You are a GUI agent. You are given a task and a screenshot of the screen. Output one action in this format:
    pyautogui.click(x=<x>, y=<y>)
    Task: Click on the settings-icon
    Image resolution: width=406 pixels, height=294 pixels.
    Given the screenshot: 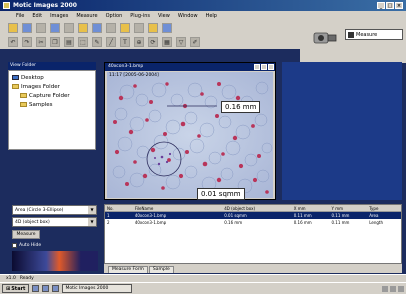 What is the action you would take?
    pyautogui.click(x=139, y=28)
    